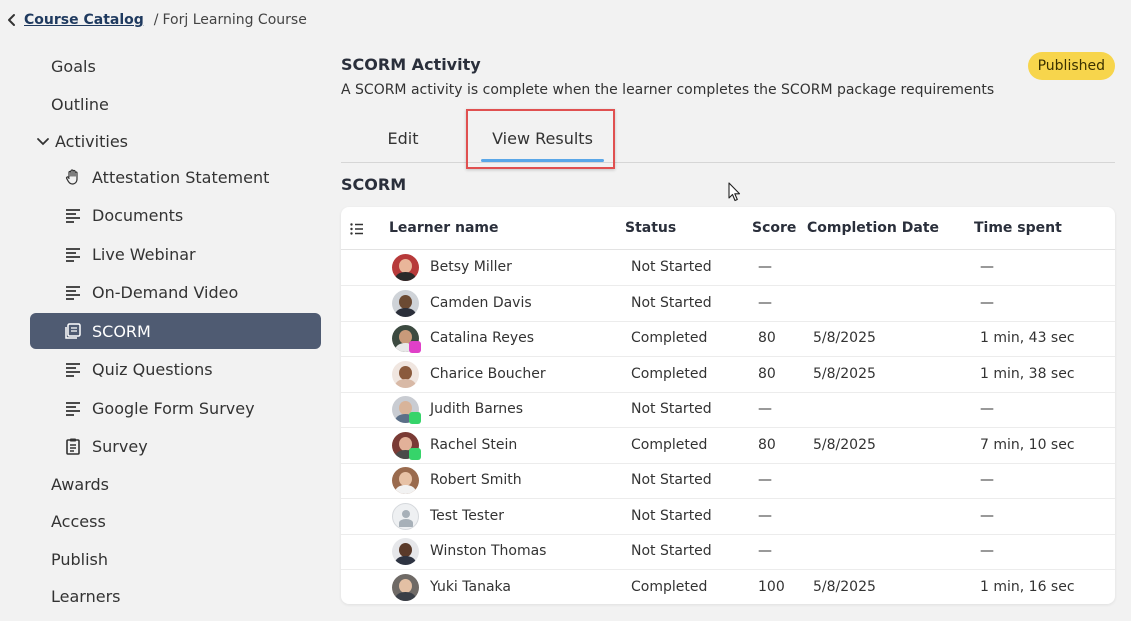 Image resolution: width=1131 pixels, height=621 pixels. What do you see at coordinates (415, 347) in the screenshot?
I see `award-badge-icon` at bounding box center [415, 347].